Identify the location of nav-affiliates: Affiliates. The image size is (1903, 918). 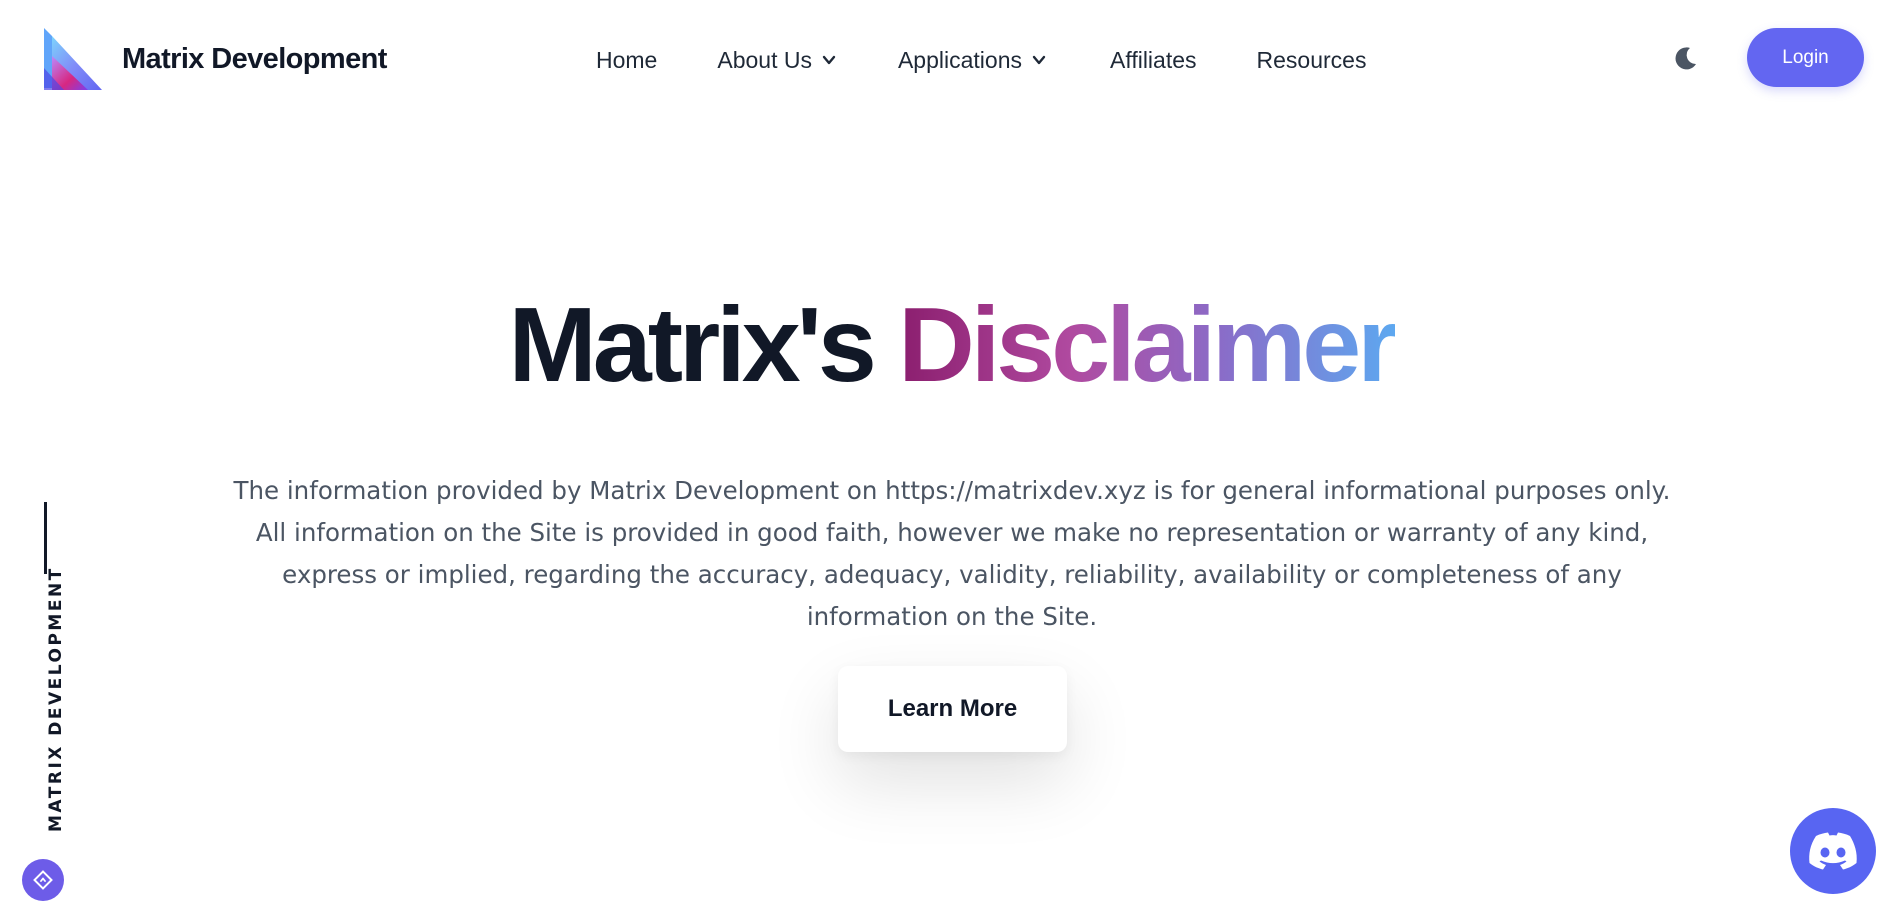
(1153, 60).